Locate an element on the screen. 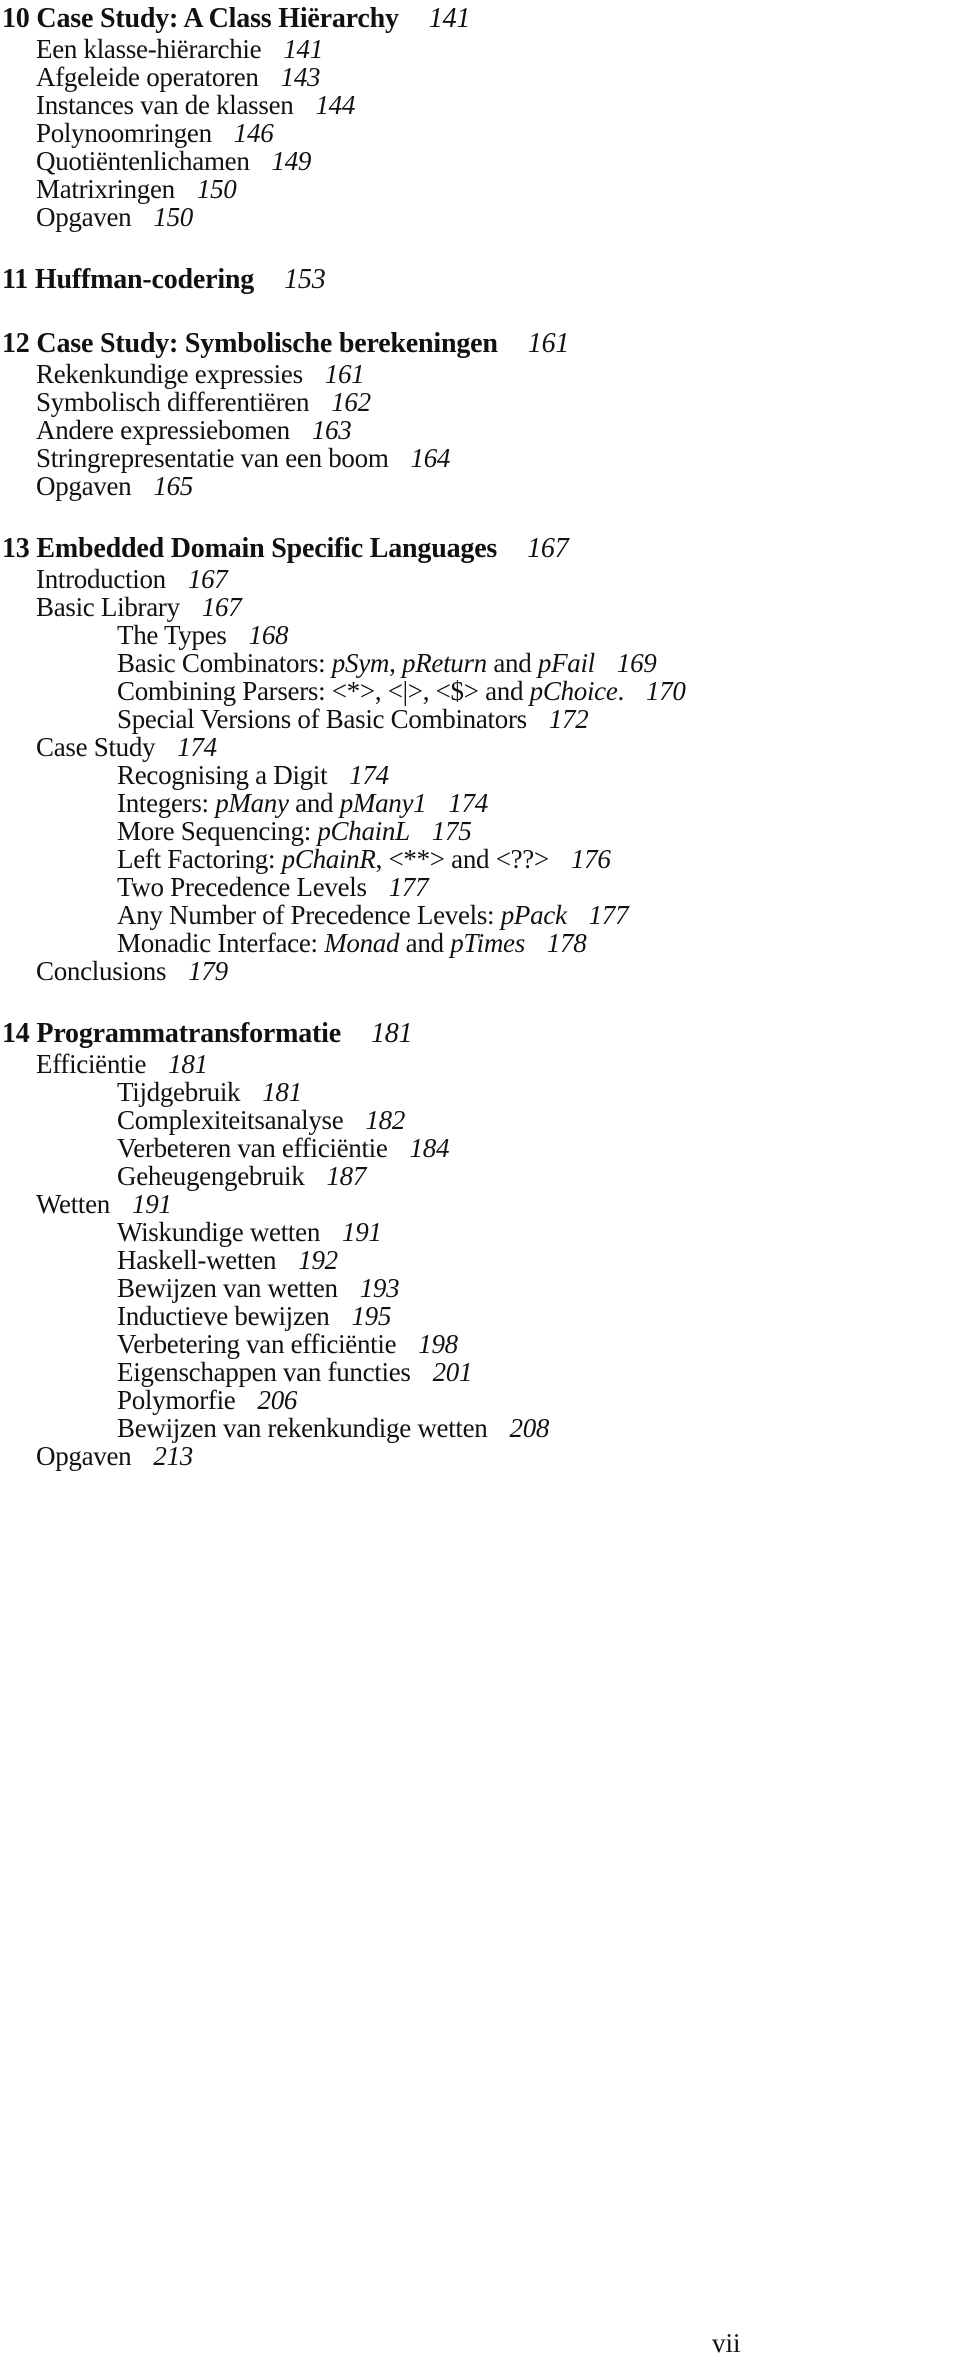 Image resolution: width=960 pixels, height=2366 pixels. entry-text: Afgeleide operatoren is located at coordinates (147, 77).